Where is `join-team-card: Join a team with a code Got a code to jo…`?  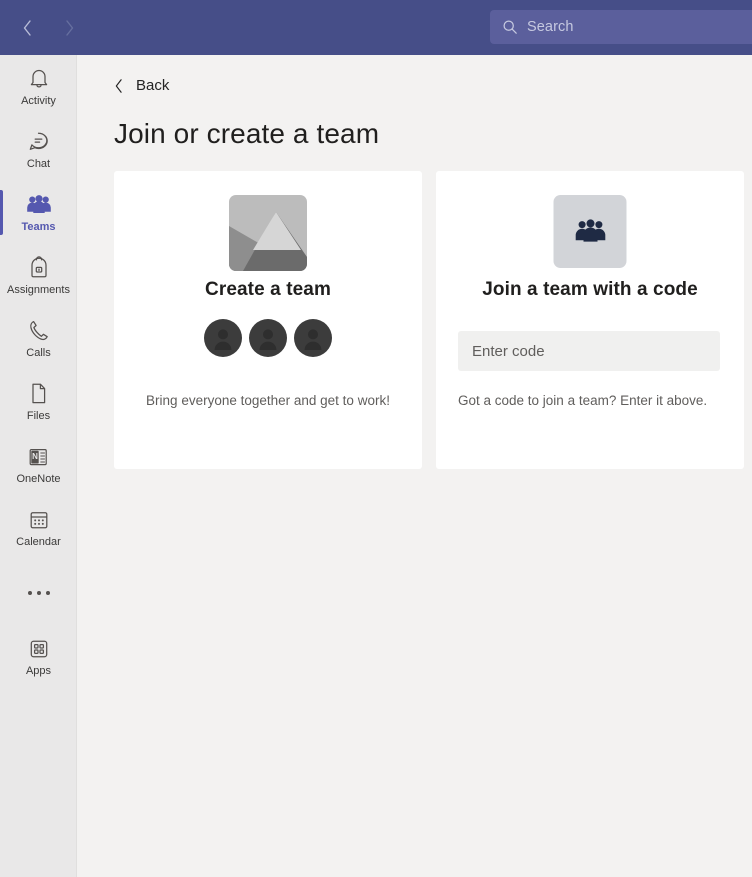
join-team-card: Join a team with a code Got a code to jo… is located at coordinates (590, 320).